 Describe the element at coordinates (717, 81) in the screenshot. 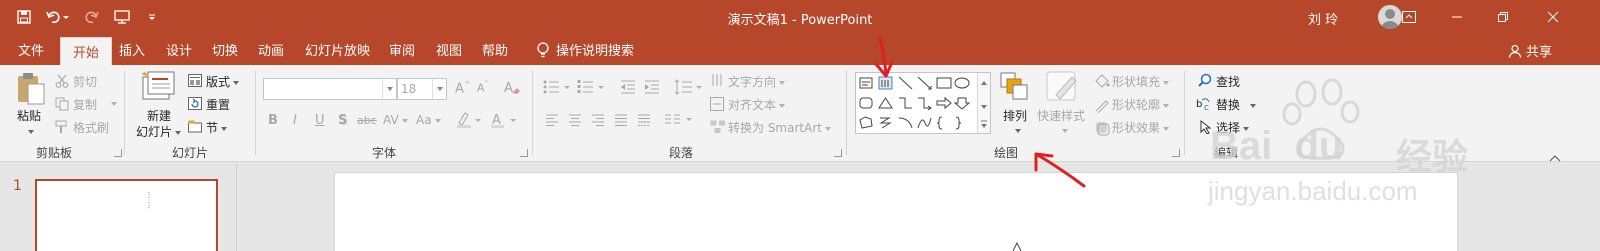

I see `text-direction-icon` at that location.